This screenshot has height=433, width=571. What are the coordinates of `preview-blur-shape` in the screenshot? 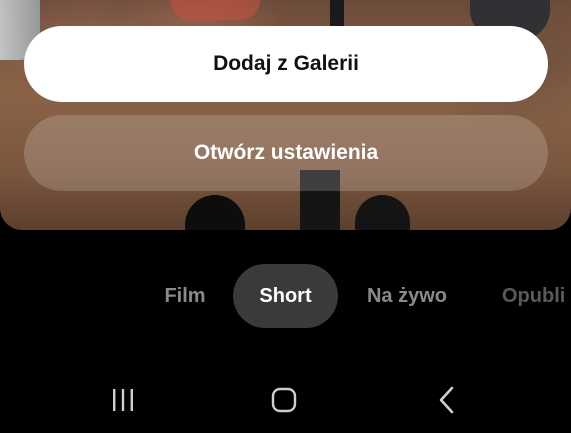 It's located at (215, 10).